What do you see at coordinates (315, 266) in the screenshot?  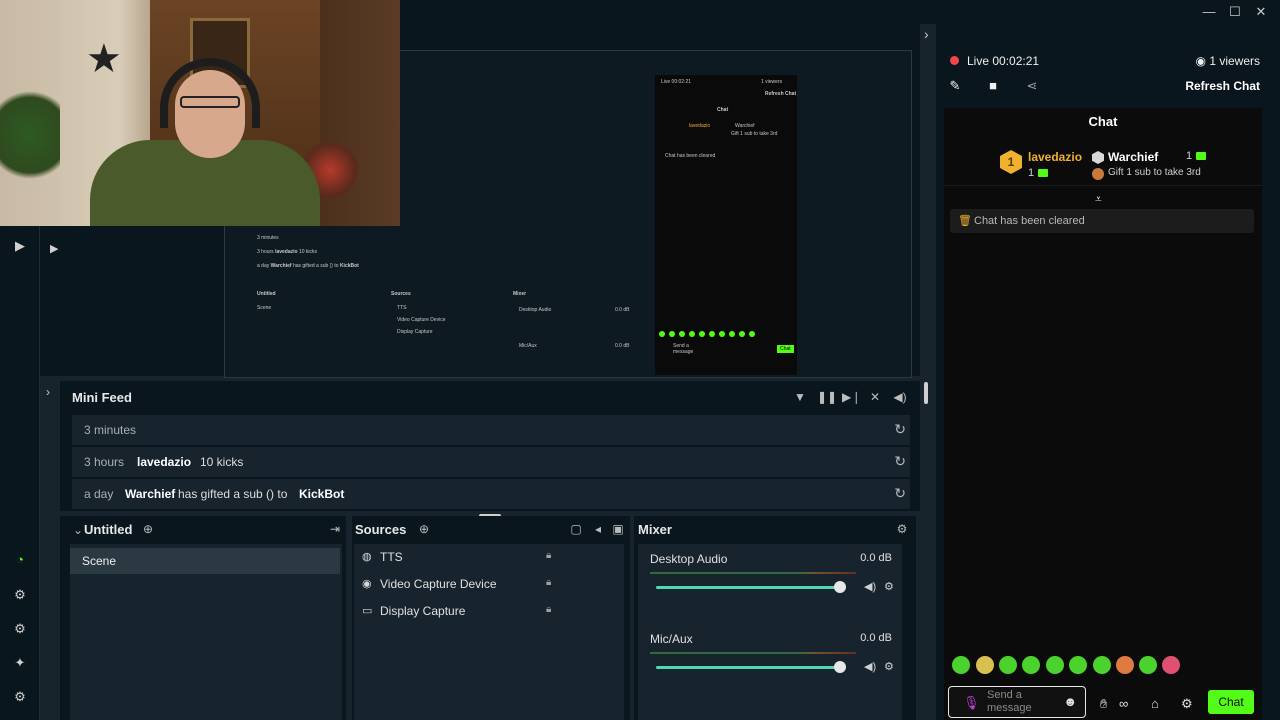 I see `nested-feed-text: has gifted a sub () to` at bounding box center [315, 266].